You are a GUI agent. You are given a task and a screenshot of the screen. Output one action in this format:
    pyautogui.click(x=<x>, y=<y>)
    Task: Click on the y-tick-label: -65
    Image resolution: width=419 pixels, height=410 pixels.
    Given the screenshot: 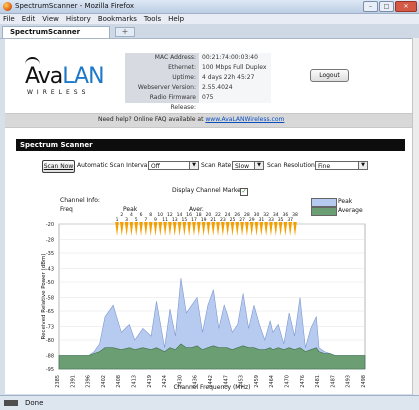 What is the action you would take?
    pyautogui.click(x=50, y=312)
    